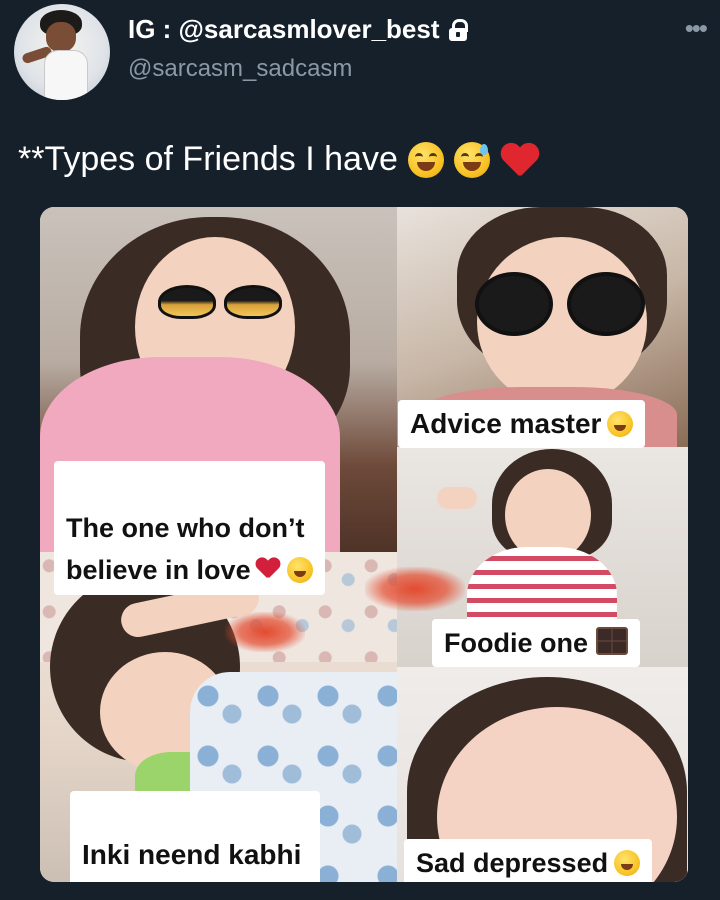  What do you see at coordinates (506, 423) in the screenshot?
I see `caption-advice-text: Advice master` at bounding box center [506, 423].